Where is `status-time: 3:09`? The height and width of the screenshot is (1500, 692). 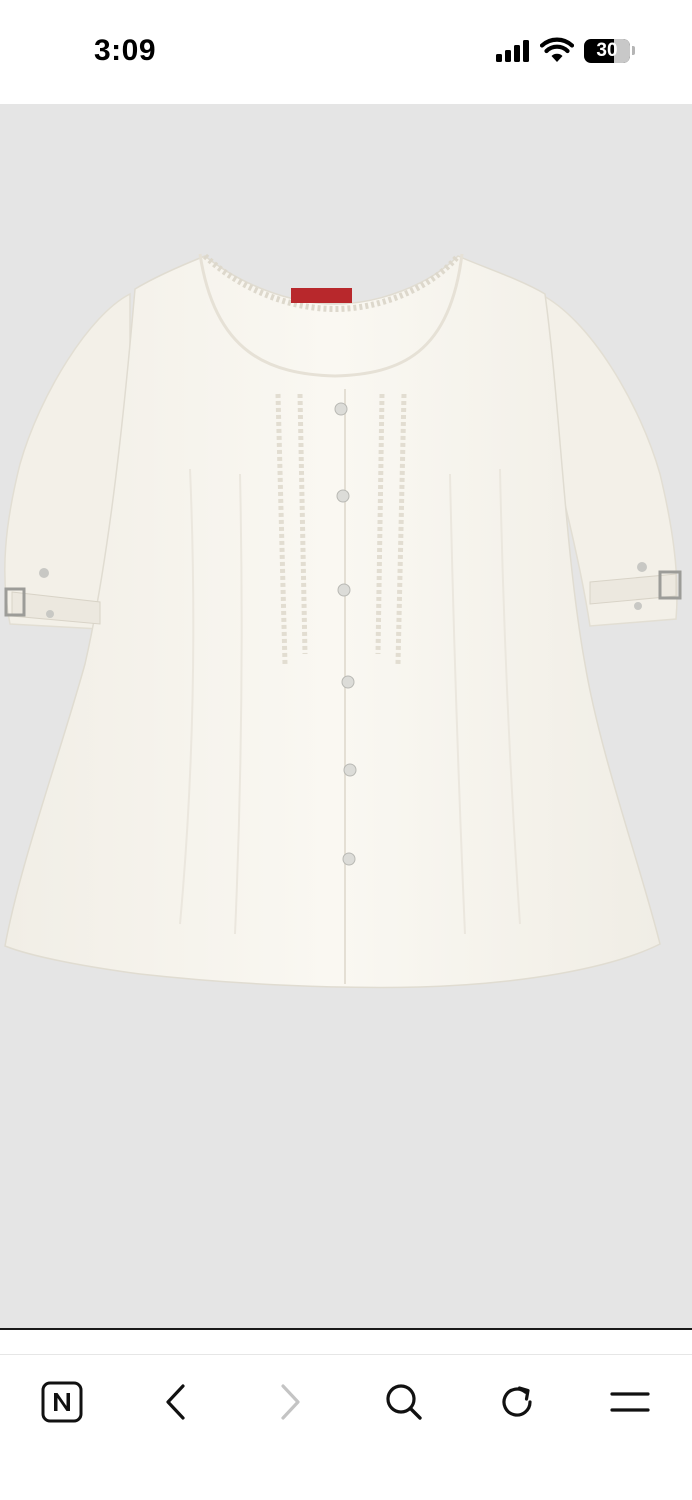
status-time: 3:09 is located at coordinates (125, 50).